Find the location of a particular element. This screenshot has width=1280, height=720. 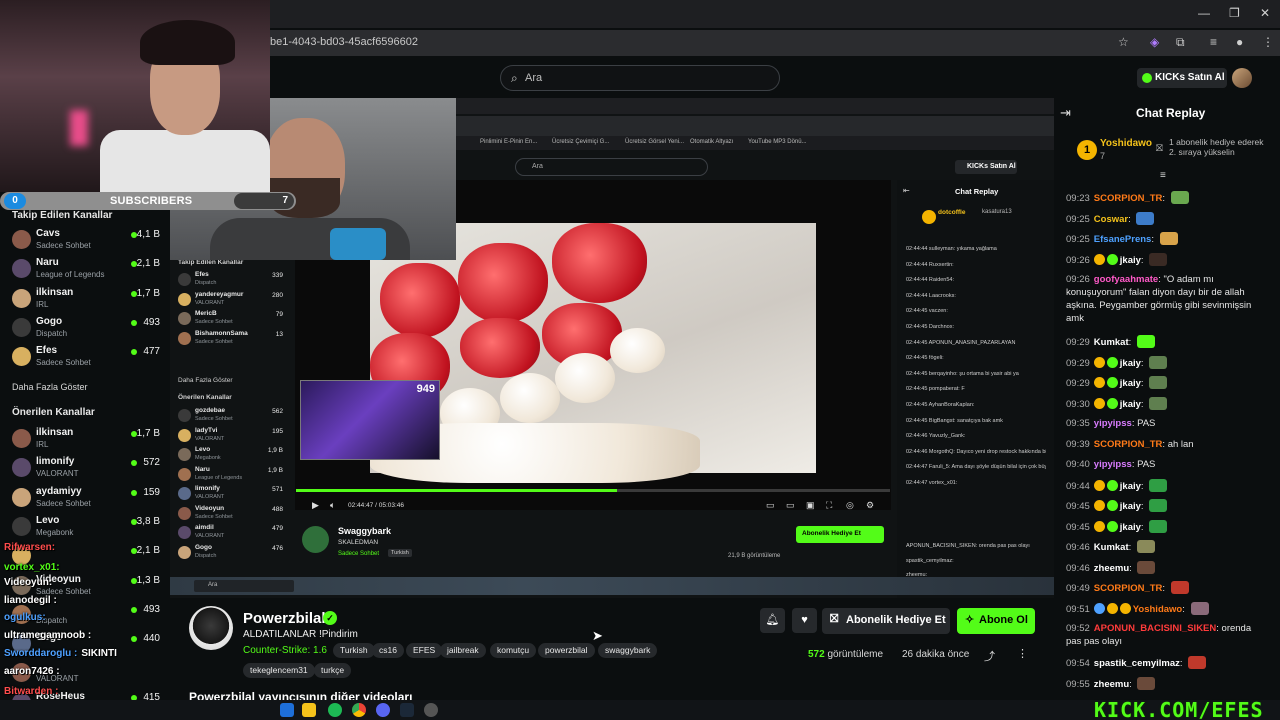

chat-username: spastik_cemyilmaz is located at coordinates (1137, 663).